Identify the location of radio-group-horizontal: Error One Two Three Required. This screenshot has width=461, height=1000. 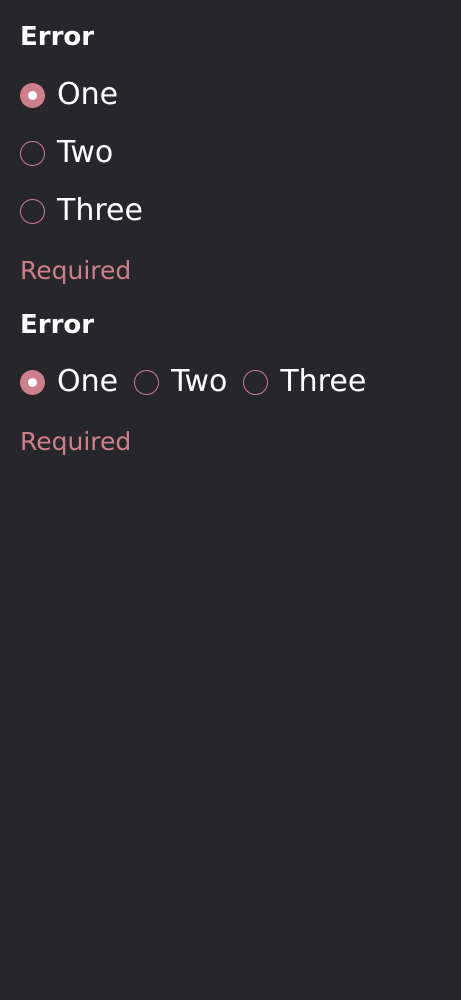
(230, 387).